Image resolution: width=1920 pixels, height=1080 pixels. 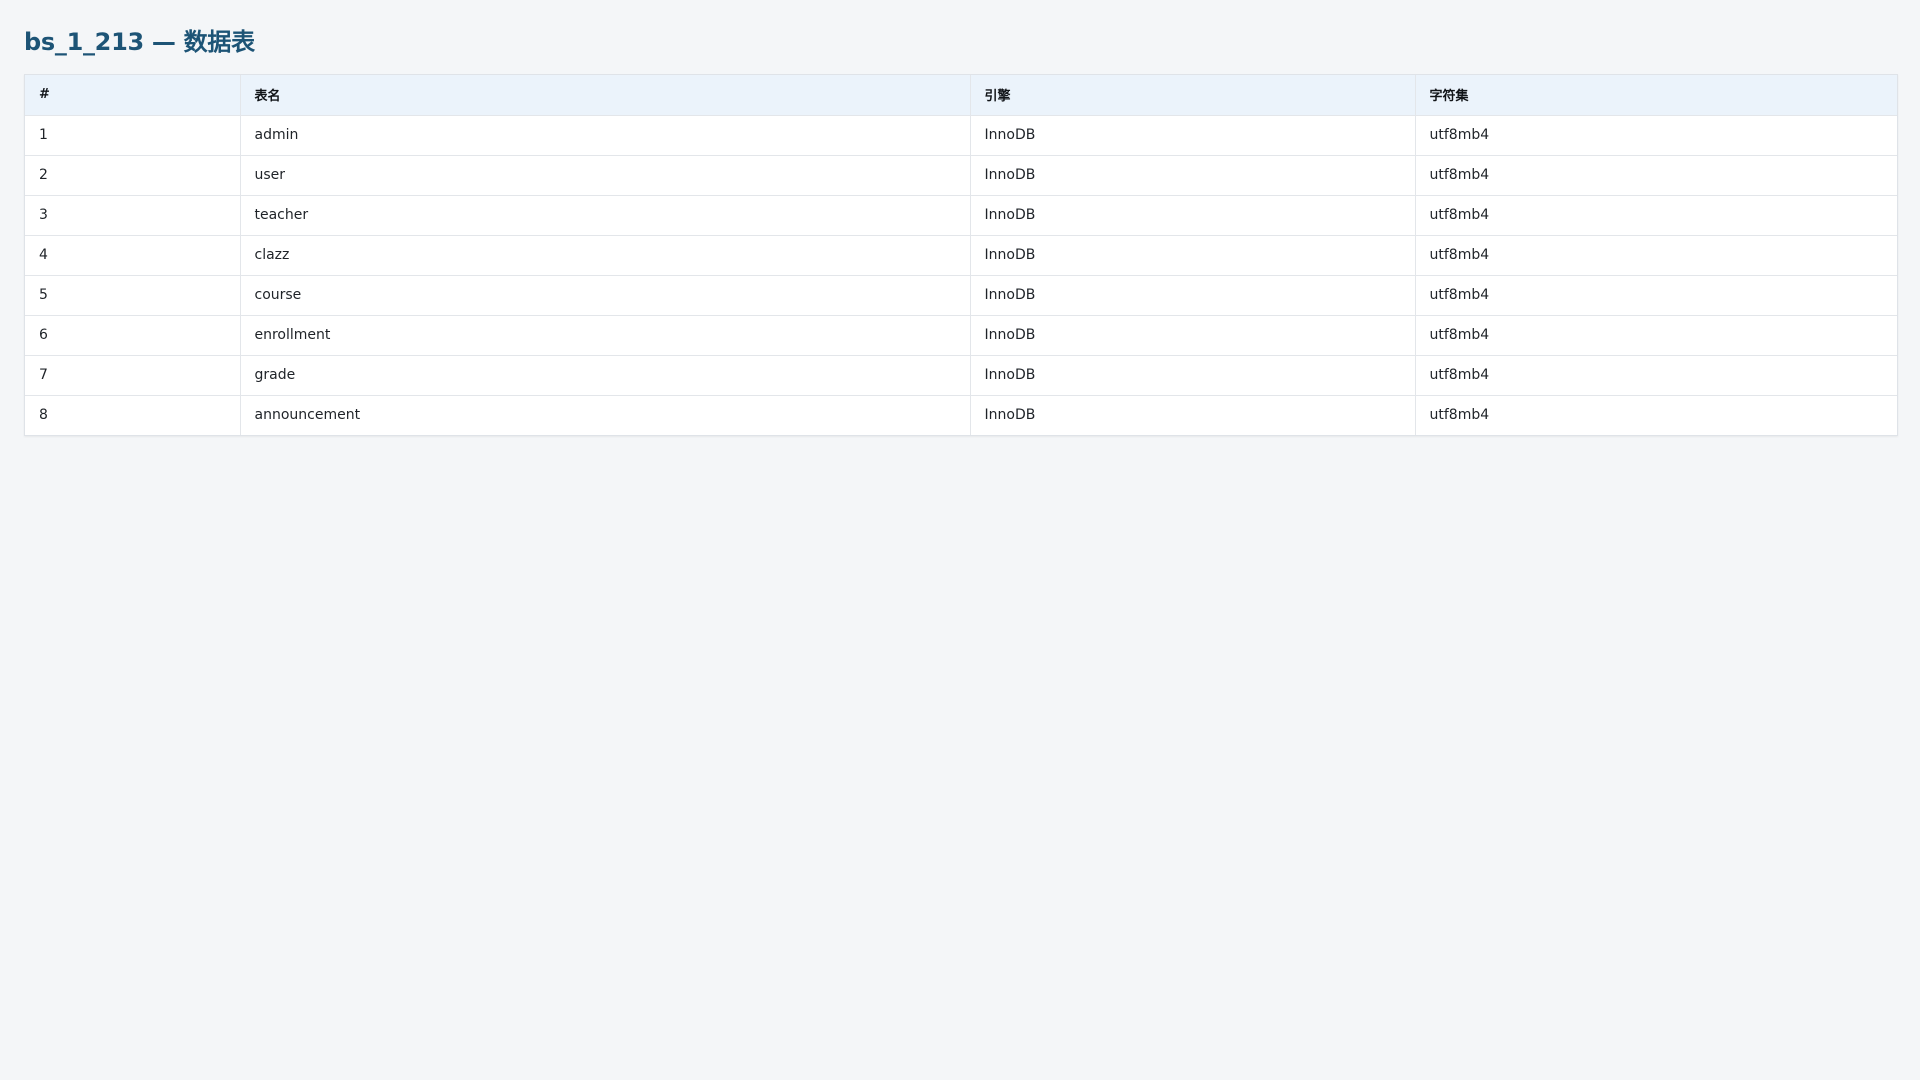 I want to click on table-row: 5 course InnoDB utf8mb4, so click(x=961, y=295).